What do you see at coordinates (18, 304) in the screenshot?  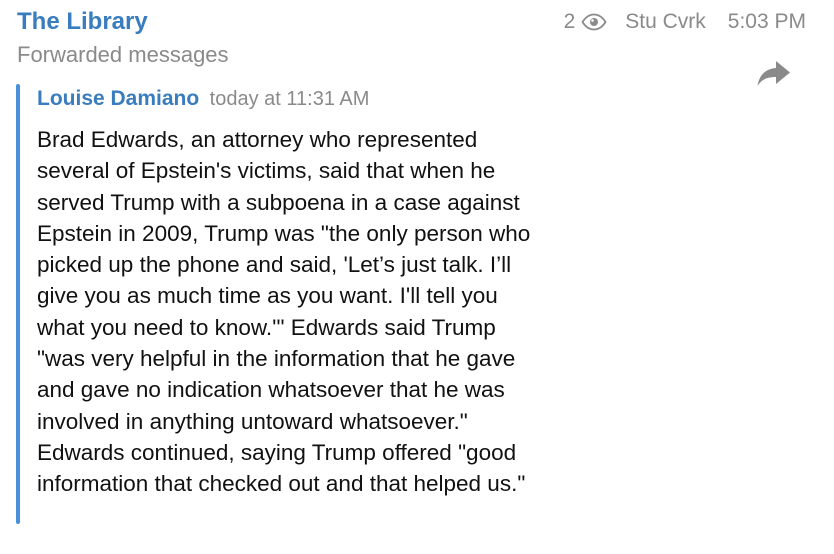 I see `forward-quote-bar` at bounding box center [18, 304].